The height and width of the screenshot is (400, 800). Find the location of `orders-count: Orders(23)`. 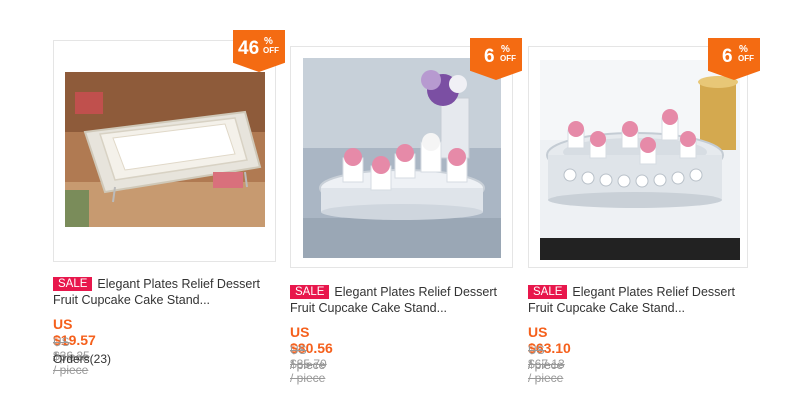

orders-count: Orders(23) is located at coordinates (82, 359).